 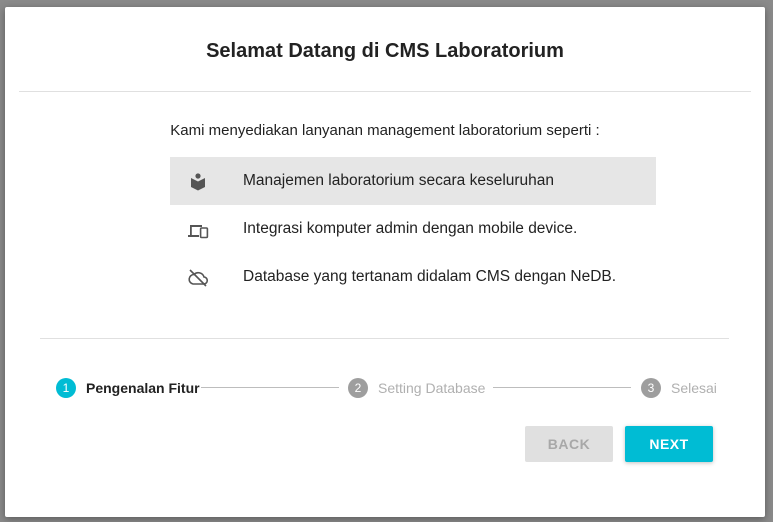 I want to click on content-divider, so click(x=384, y=338).